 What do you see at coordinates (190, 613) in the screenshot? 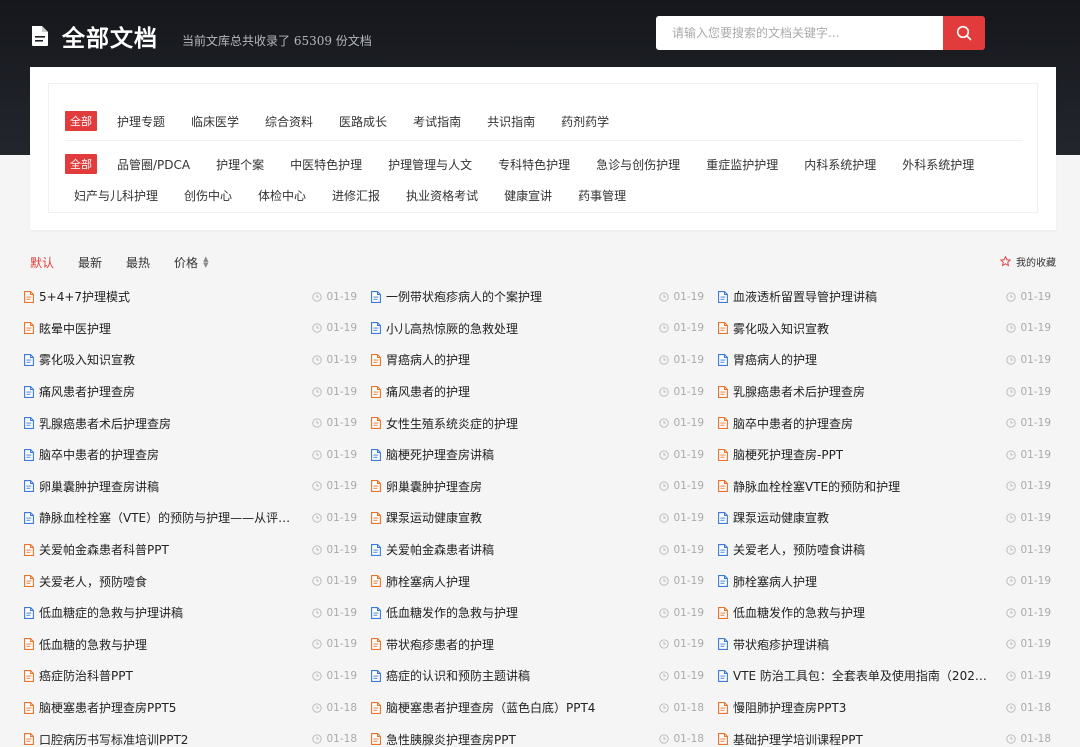
I see `document-list-item: 低血糖症的急救与护理讲稿 01-19` at bounding box center [190, 613].